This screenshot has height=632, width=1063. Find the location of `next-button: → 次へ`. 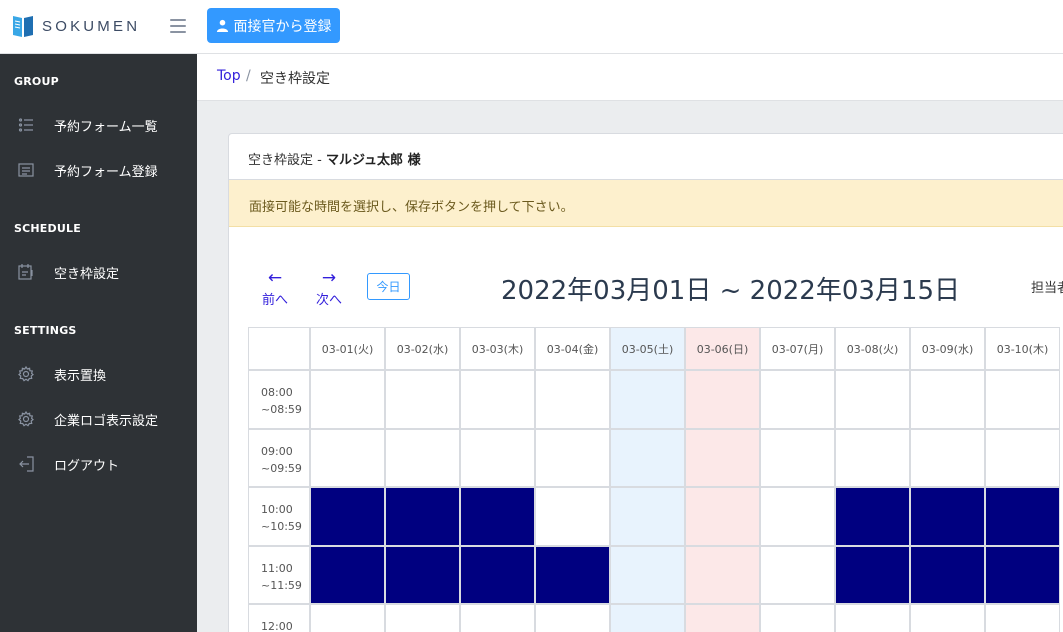

next-button: → 次へ is located at coordinates (329, 288).